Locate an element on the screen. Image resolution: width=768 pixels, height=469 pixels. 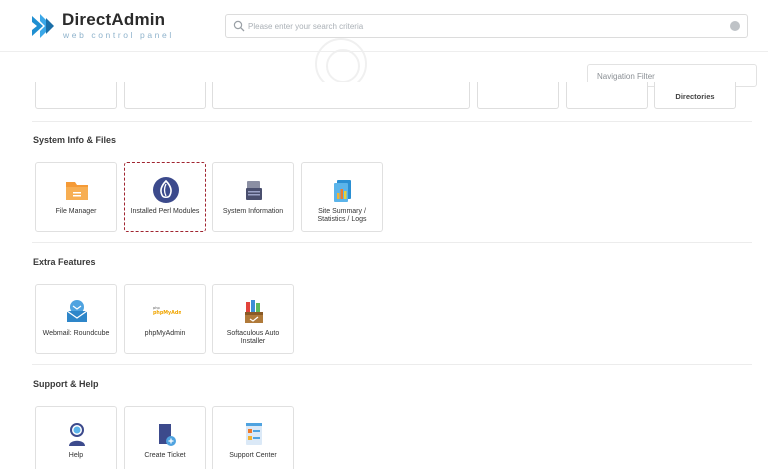
section-title-extra-features: Extra Features is located at coordinates (64, 262).